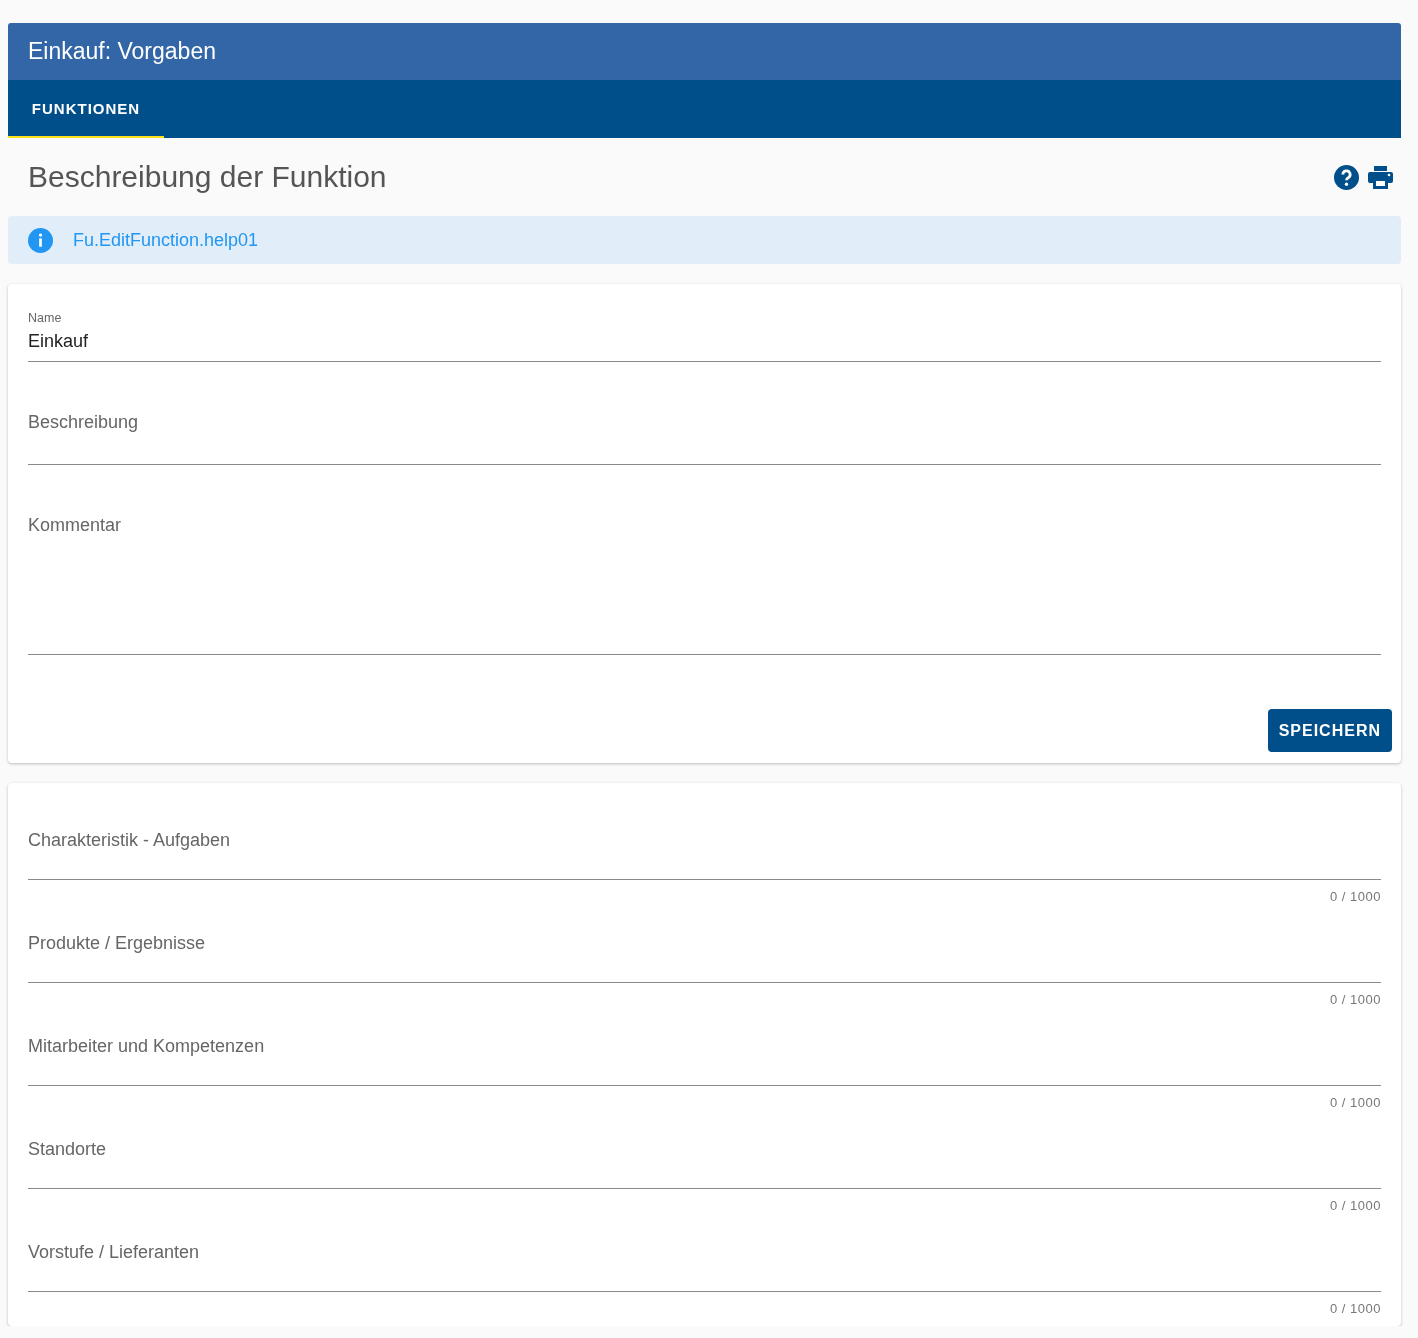 The height and width of the screenshot is (1338, 1418). Describe the element at coordinates (122, 51) in the screenshot. I see `page-title: Einkauf: Vorgaben` at that location.